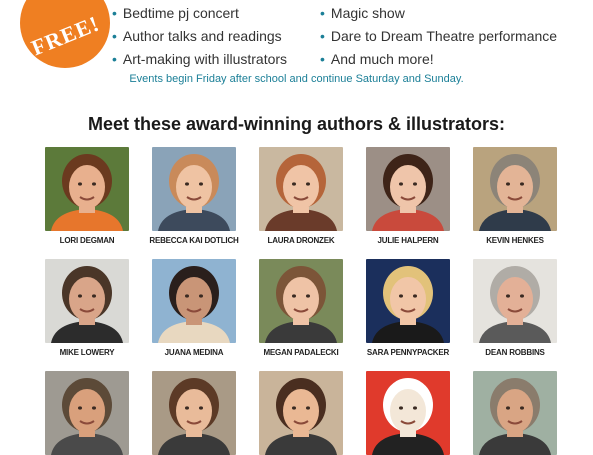  I want to click on author-name: DEAN ROBBINS, so click(515, 352).